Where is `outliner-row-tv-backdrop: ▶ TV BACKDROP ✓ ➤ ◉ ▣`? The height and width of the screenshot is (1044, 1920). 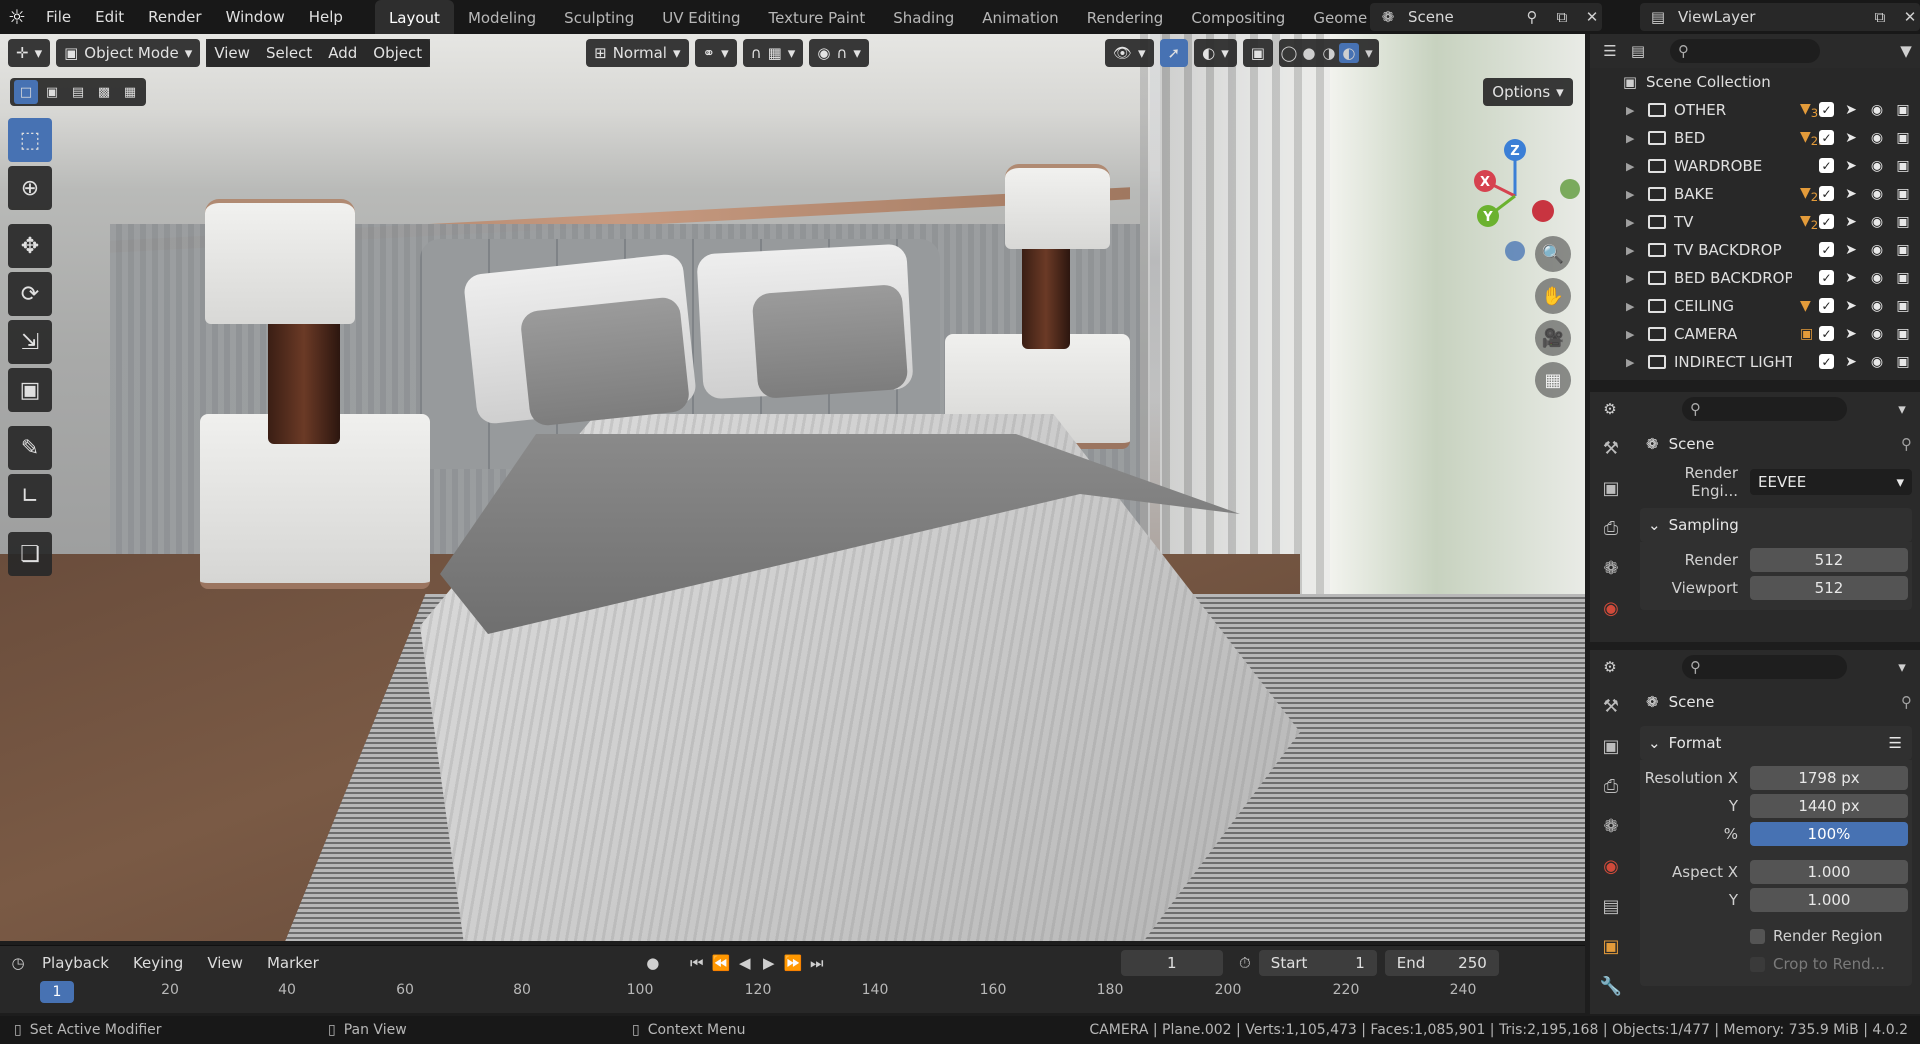
outliner-row-tv-backdrop: ▶ TV BACKDROP ✓ ➤ ◉ ▣ is located at coordinates (1755, 250).